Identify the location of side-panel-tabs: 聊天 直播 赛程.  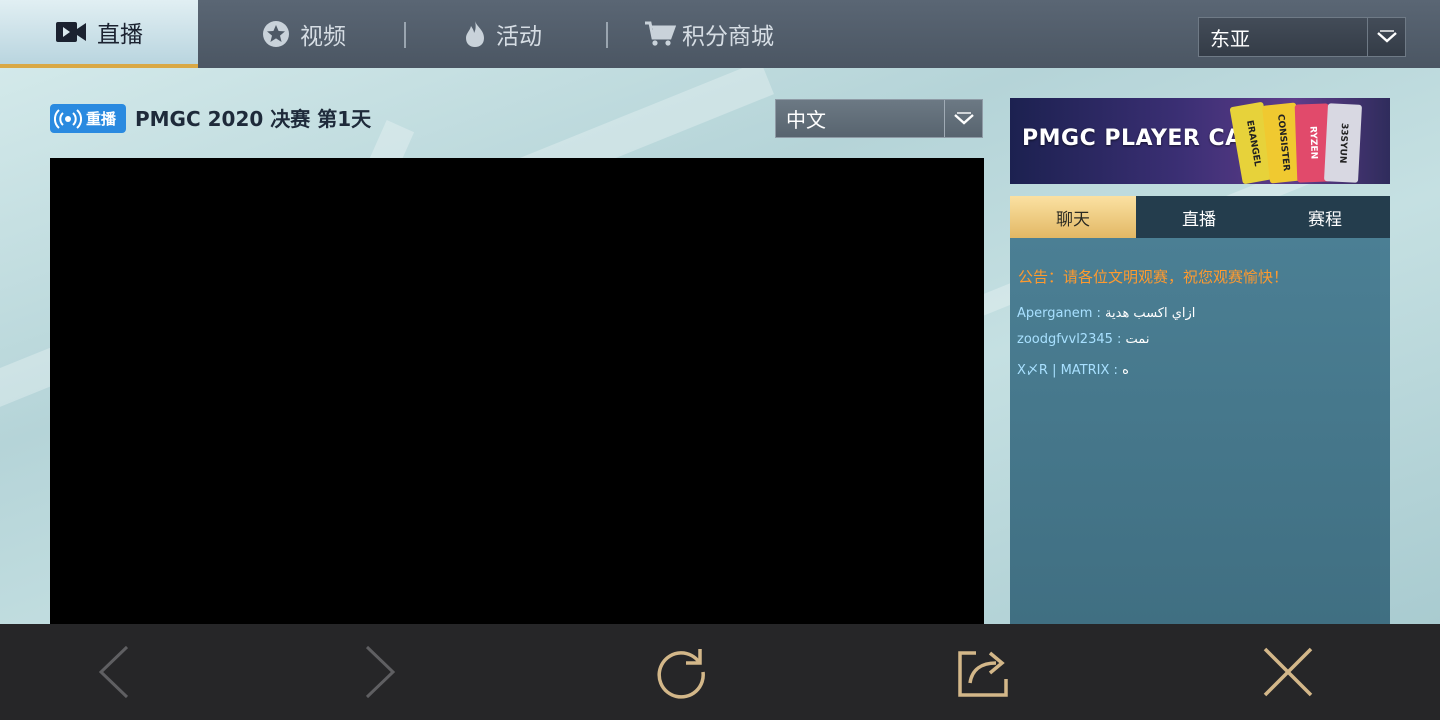
(1200, 220).